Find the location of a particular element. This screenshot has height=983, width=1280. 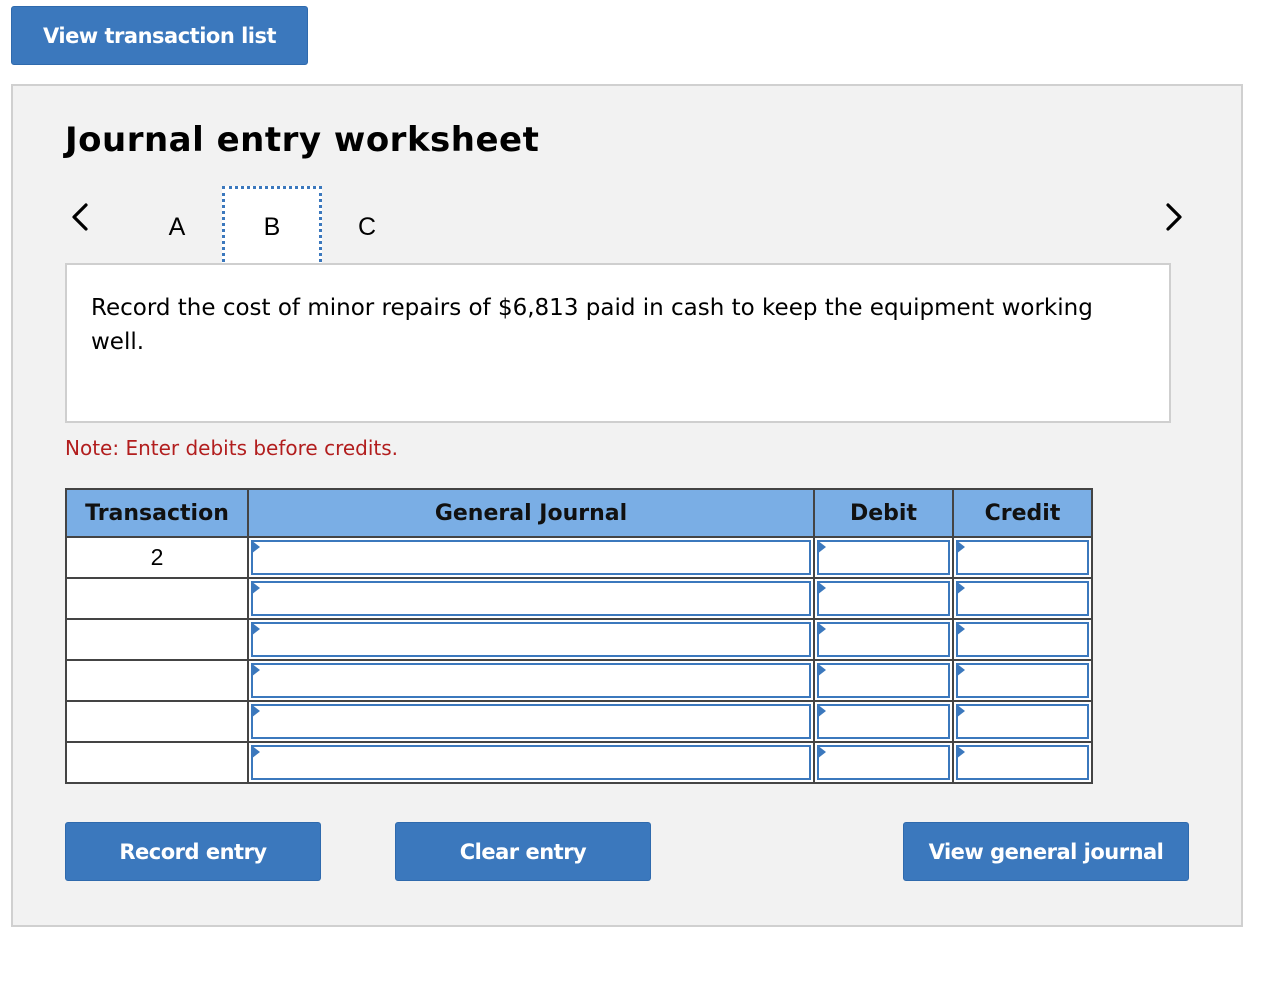

chevron-right-icon is located at coordinates (1174, 217).